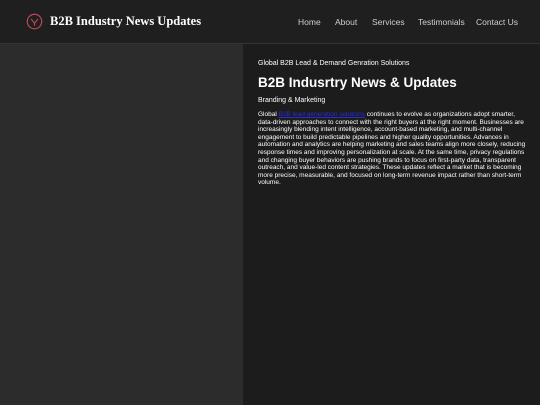 The height and width of the screenshot is (405, 540). Describe the element at coordinates (291, 100) in the screenshot. I see `article-category: Branding & Marketing` at that location.